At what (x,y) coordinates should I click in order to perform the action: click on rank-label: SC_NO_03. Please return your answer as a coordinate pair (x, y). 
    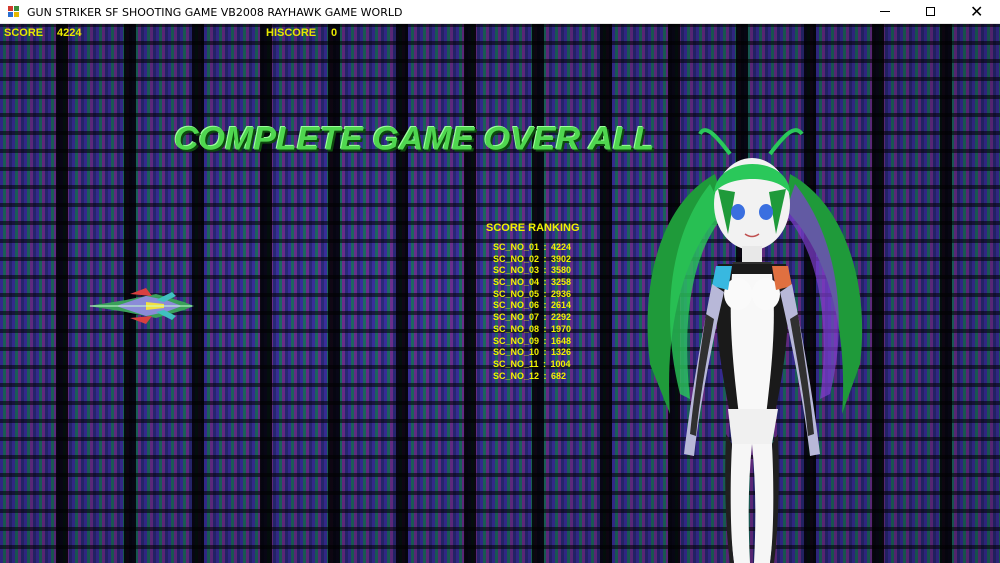
    Looking at the image, I should click on (516, 270).